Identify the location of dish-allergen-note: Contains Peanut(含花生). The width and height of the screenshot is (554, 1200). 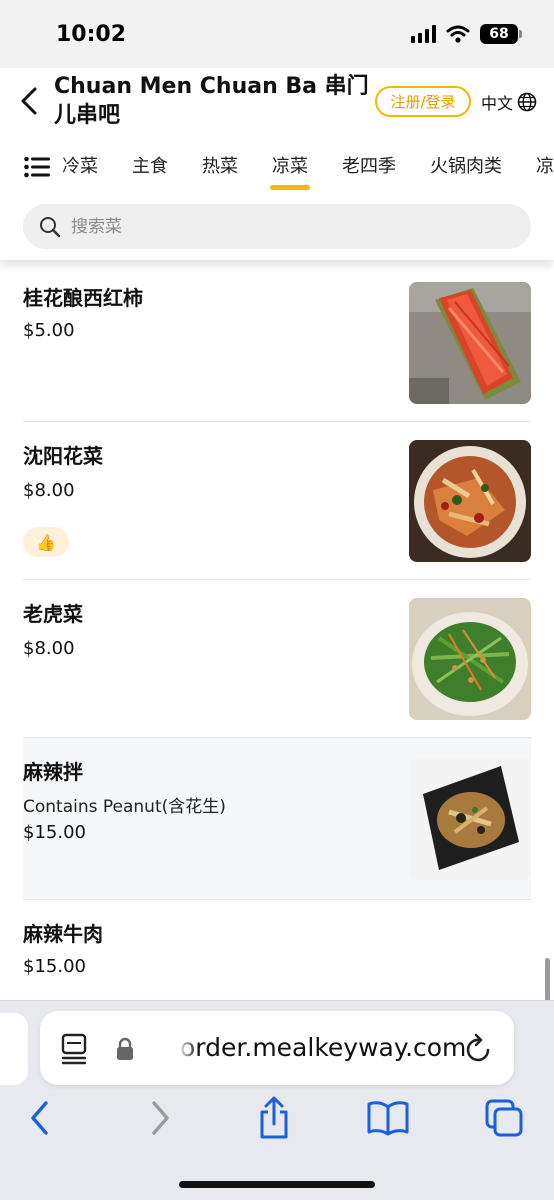
(124, 807).